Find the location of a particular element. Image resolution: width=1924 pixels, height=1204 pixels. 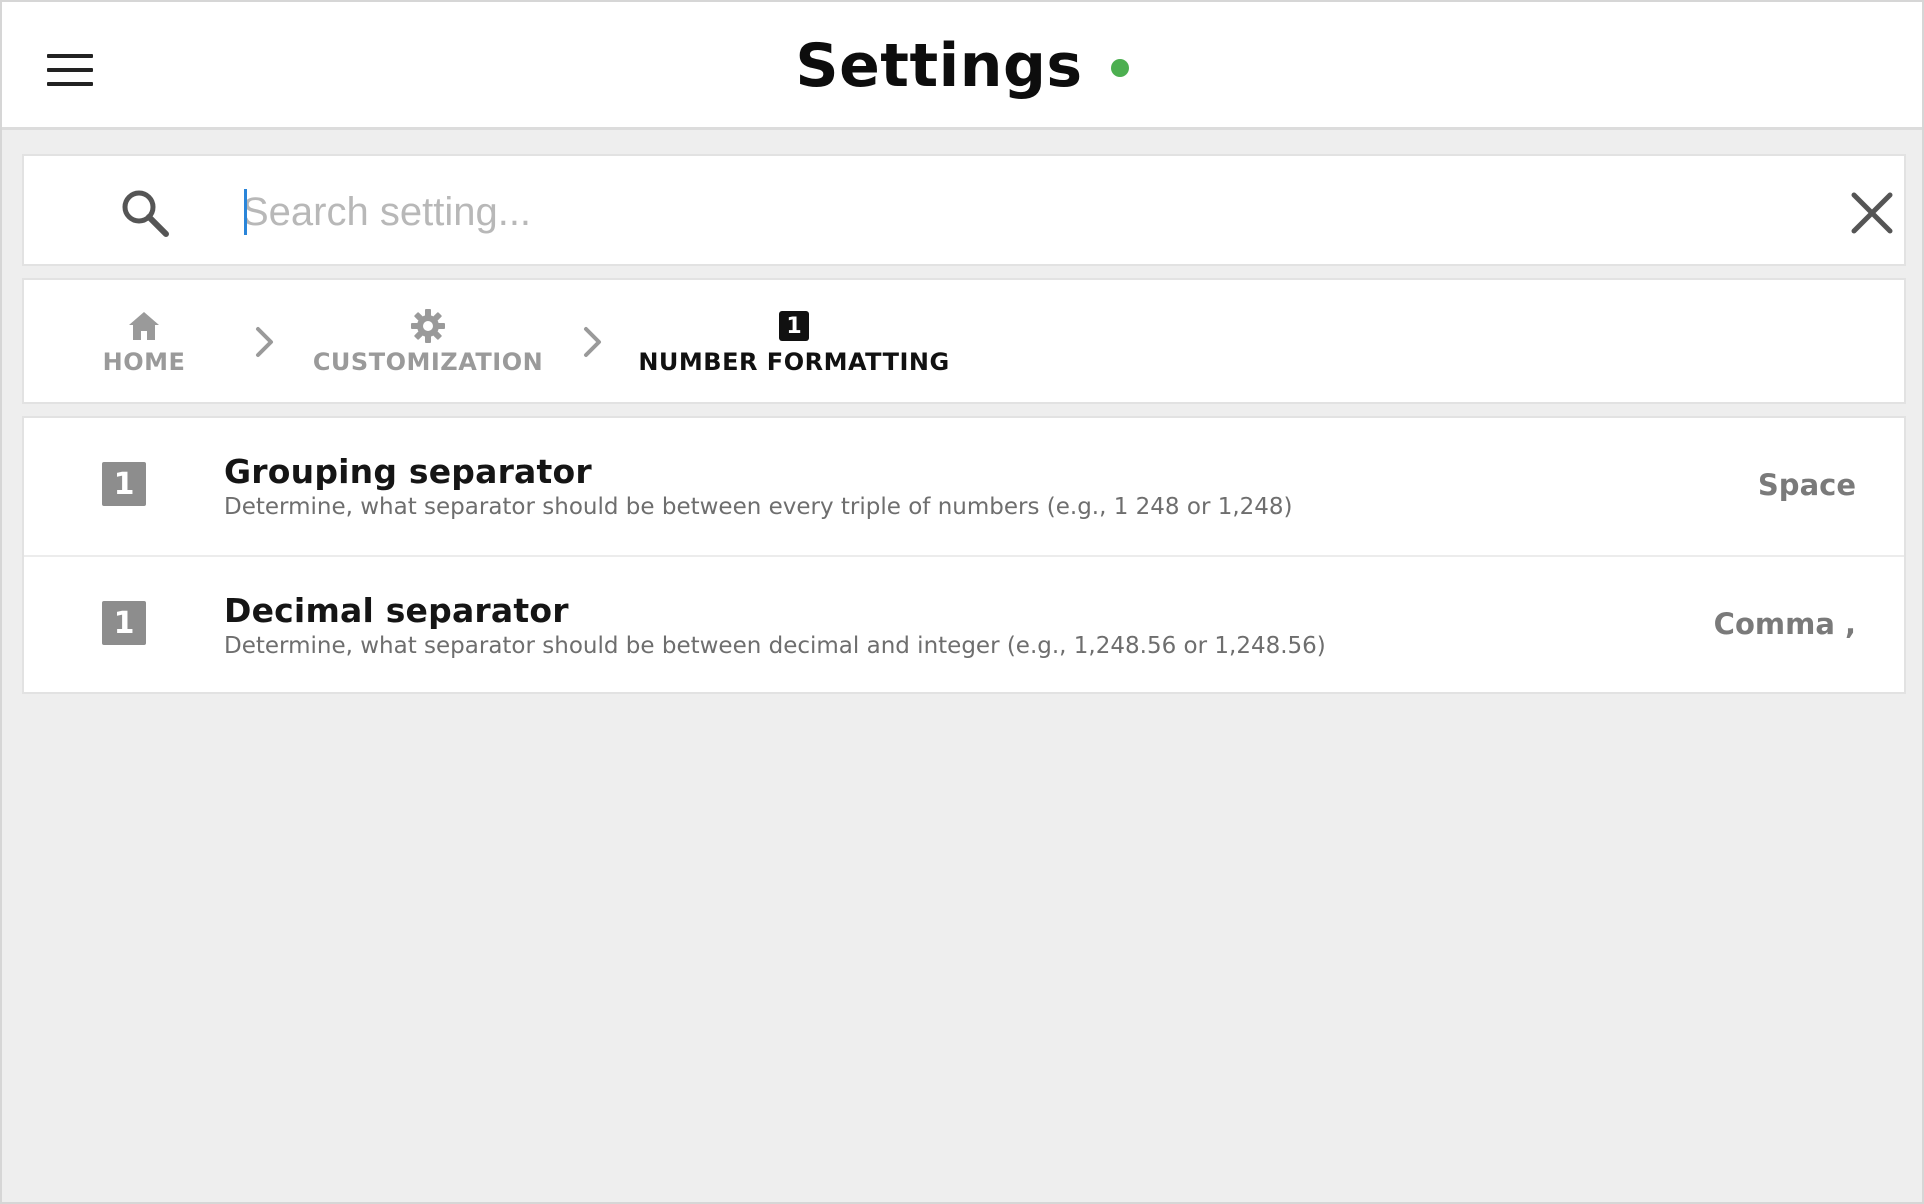

breadcrumb-number-formatting: 1 NUMBER FORMATTING is located at coordinates (794, 342).